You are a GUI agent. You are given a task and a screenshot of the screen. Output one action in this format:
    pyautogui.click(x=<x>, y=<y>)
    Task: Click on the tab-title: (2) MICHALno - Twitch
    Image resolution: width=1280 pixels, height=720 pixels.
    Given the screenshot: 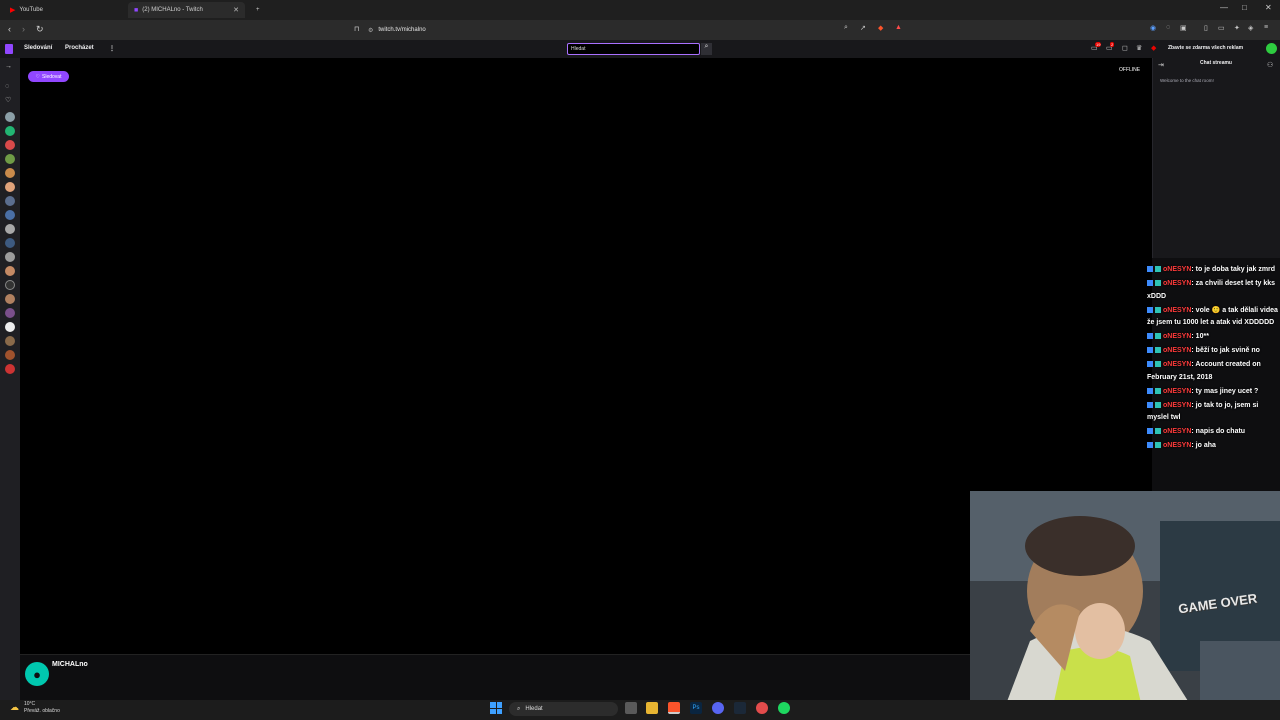 What is the action you would take?
    pyautogui.click(x=172, y=10)
    